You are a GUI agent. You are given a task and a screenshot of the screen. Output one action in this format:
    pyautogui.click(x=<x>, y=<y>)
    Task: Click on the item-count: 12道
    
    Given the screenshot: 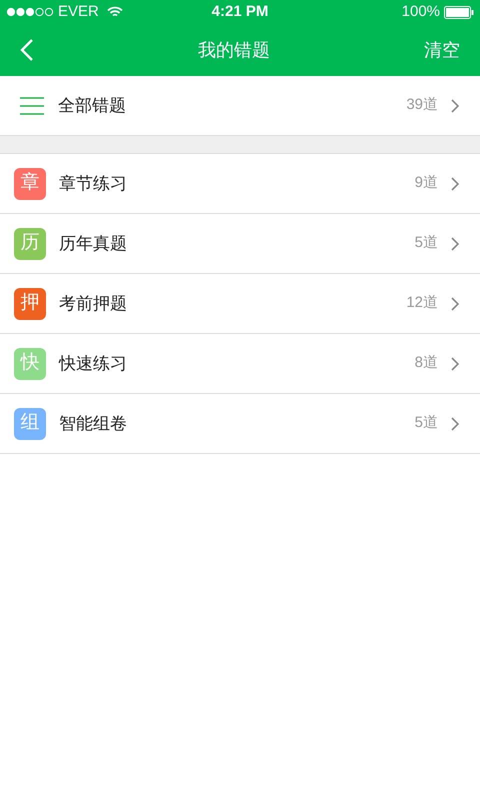 What is the action you would take?
    pyautogui.click(x=422, y=303)
    